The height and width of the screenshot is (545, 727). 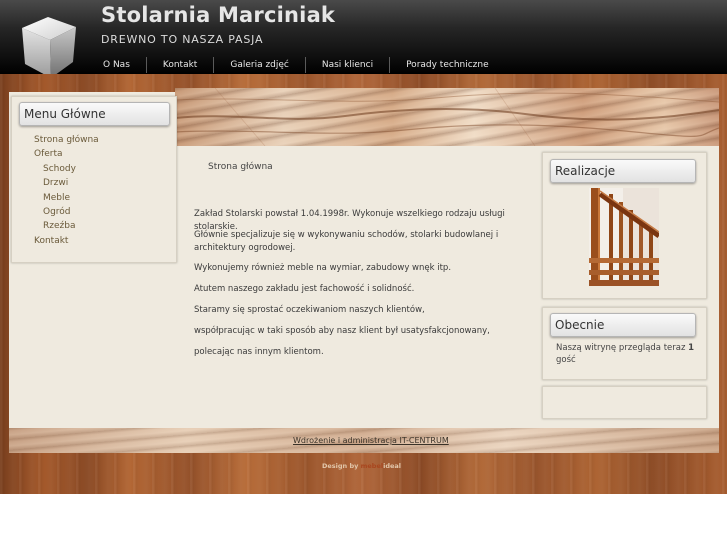 I want to click on menu-item-kontakt: Kontakt, so click(x=94, y=241).